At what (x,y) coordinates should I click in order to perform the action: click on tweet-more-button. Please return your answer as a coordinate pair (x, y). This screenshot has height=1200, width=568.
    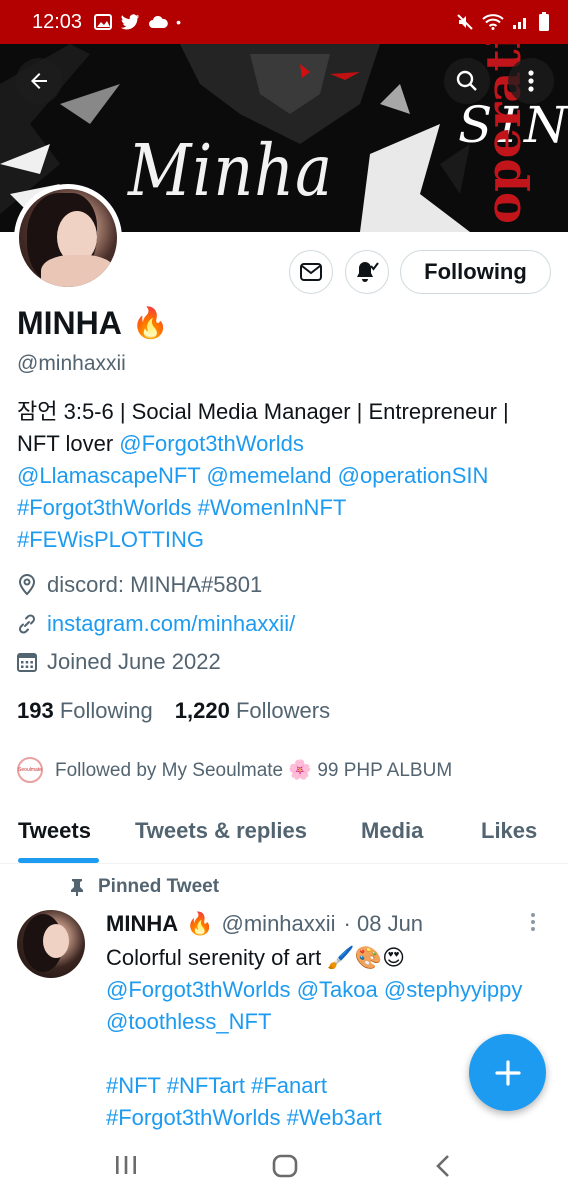
    Looking at the image, I should click on (533, 922).